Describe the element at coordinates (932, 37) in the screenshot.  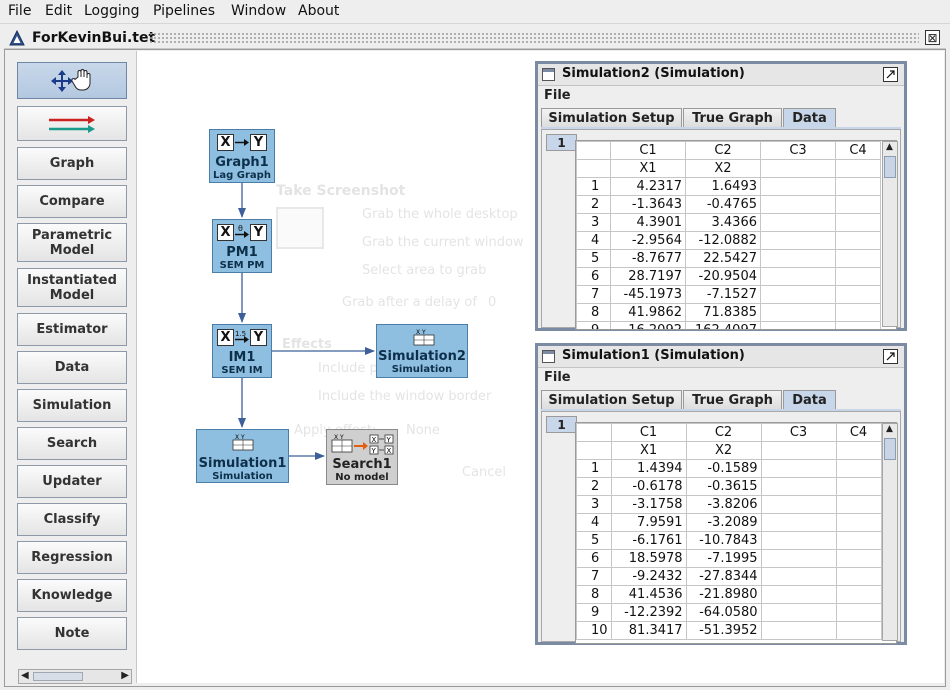
I see `close-icon: ⊠` at that location.